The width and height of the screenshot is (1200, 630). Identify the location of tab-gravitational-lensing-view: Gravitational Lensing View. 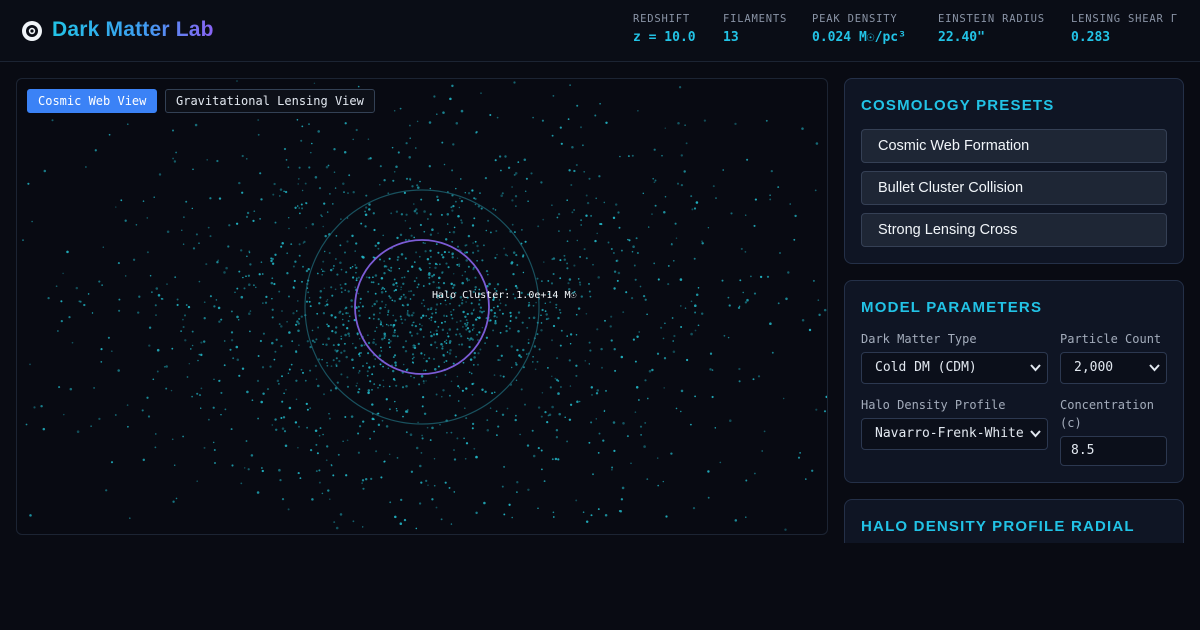
(270, 101).